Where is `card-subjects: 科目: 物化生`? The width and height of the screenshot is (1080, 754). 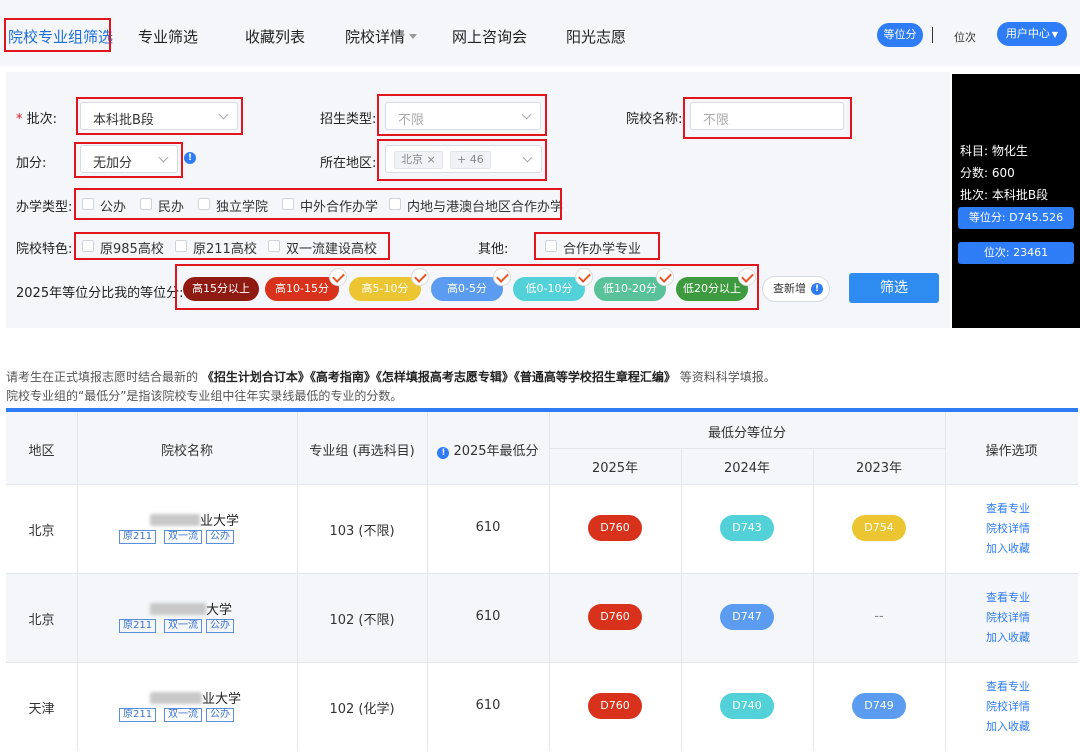
card-subjects: 科目: 物化生 is located at coordinates (994, 151).